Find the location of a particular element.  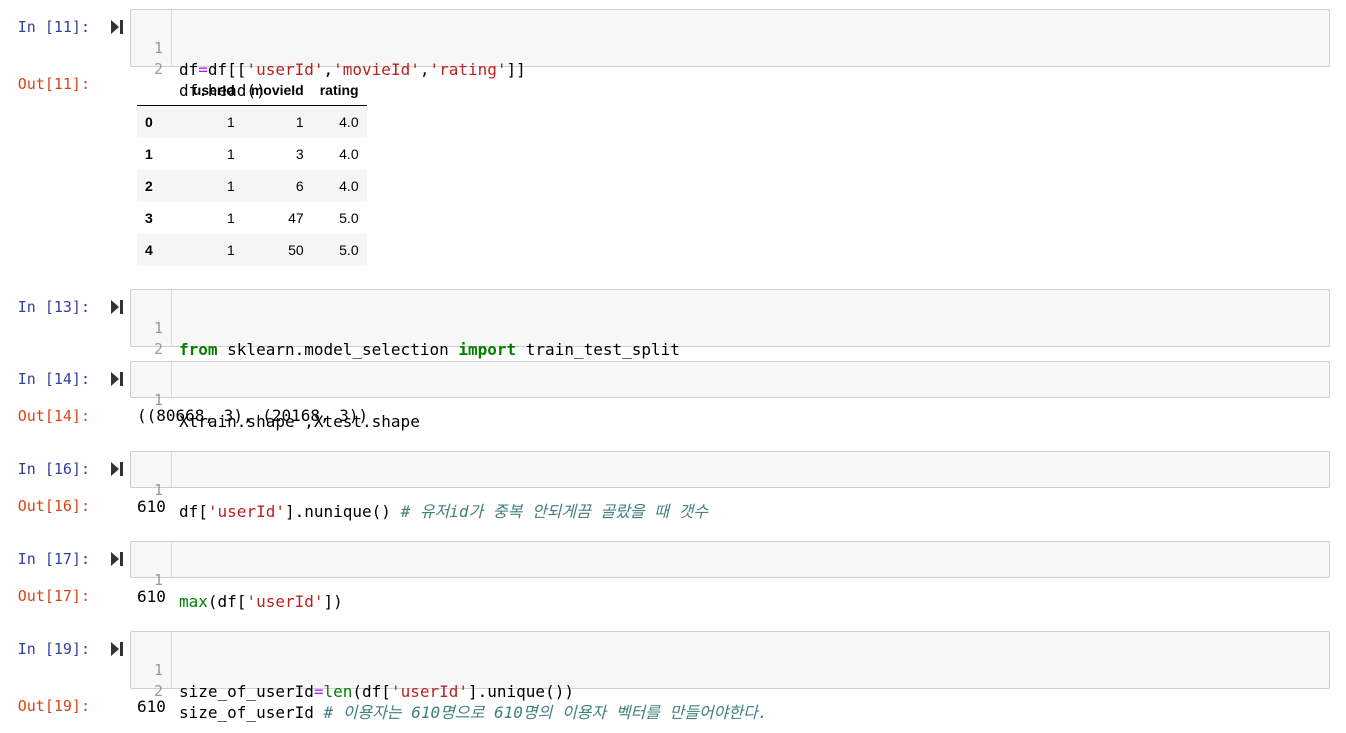

code-line: 1 df=df[['userId','movieId','rating']] is located at coordinates (730, 48).